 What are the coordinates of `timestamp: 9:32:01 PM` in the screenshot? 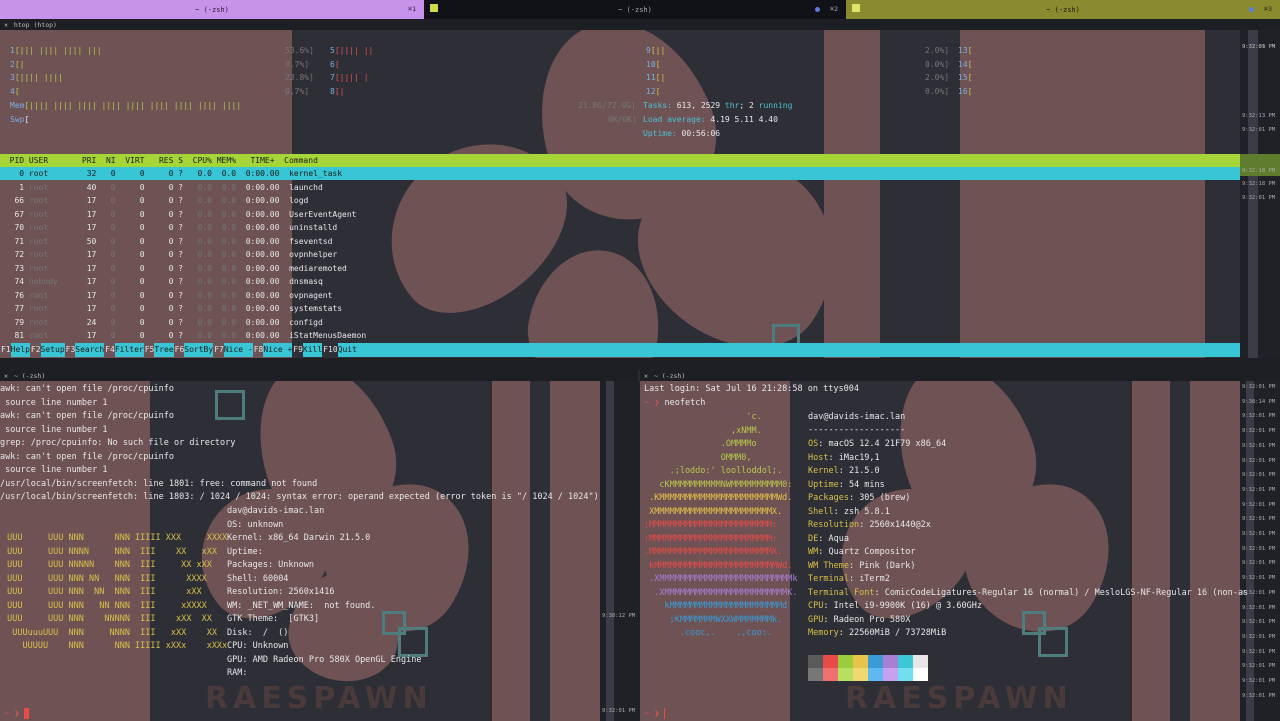 It's located at (1259, 475).